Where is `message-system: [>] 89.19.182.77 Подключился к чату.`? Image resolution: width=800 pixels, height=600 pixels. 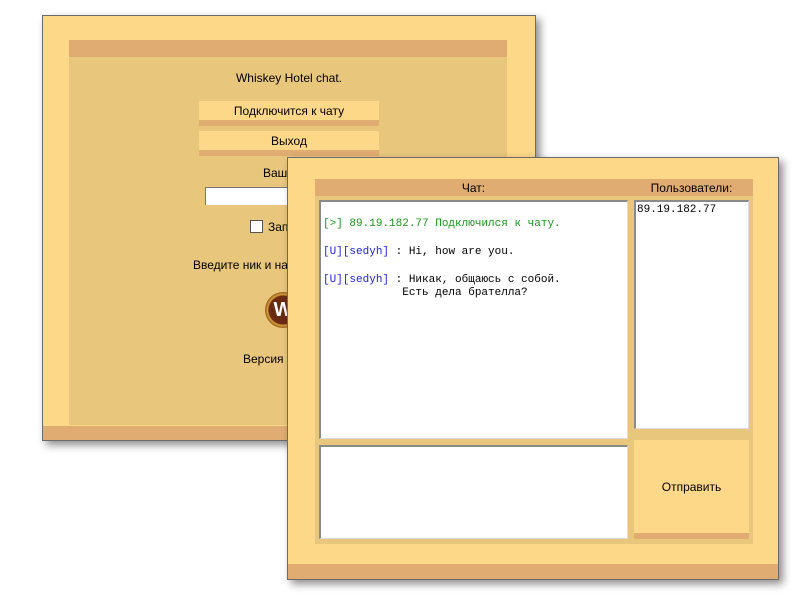 message-system: [>] 89.19.182.77 Подключился к чату. is located at coordinates (442, 224).